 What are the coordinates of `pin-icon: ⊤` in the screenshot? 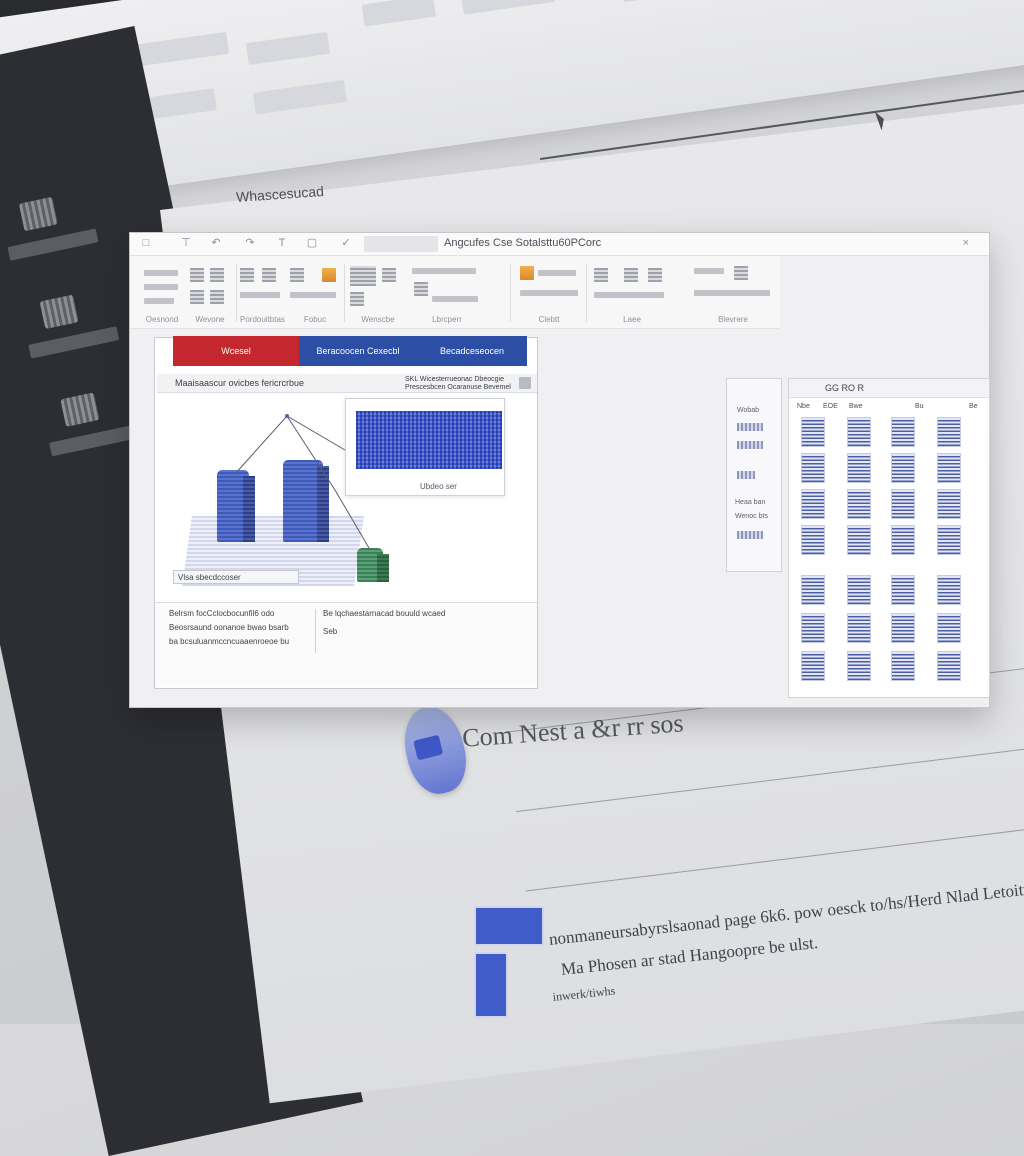 It's located at (186, 243).